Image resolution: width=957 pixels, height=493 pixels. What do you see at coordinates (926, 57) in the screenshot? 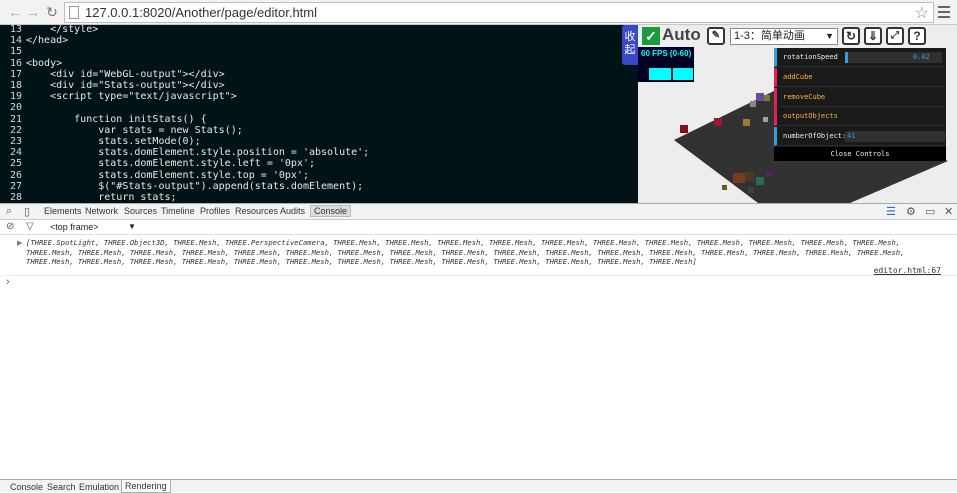
I see `gui-value-input: 0.02` at bounding box center [926, 57].